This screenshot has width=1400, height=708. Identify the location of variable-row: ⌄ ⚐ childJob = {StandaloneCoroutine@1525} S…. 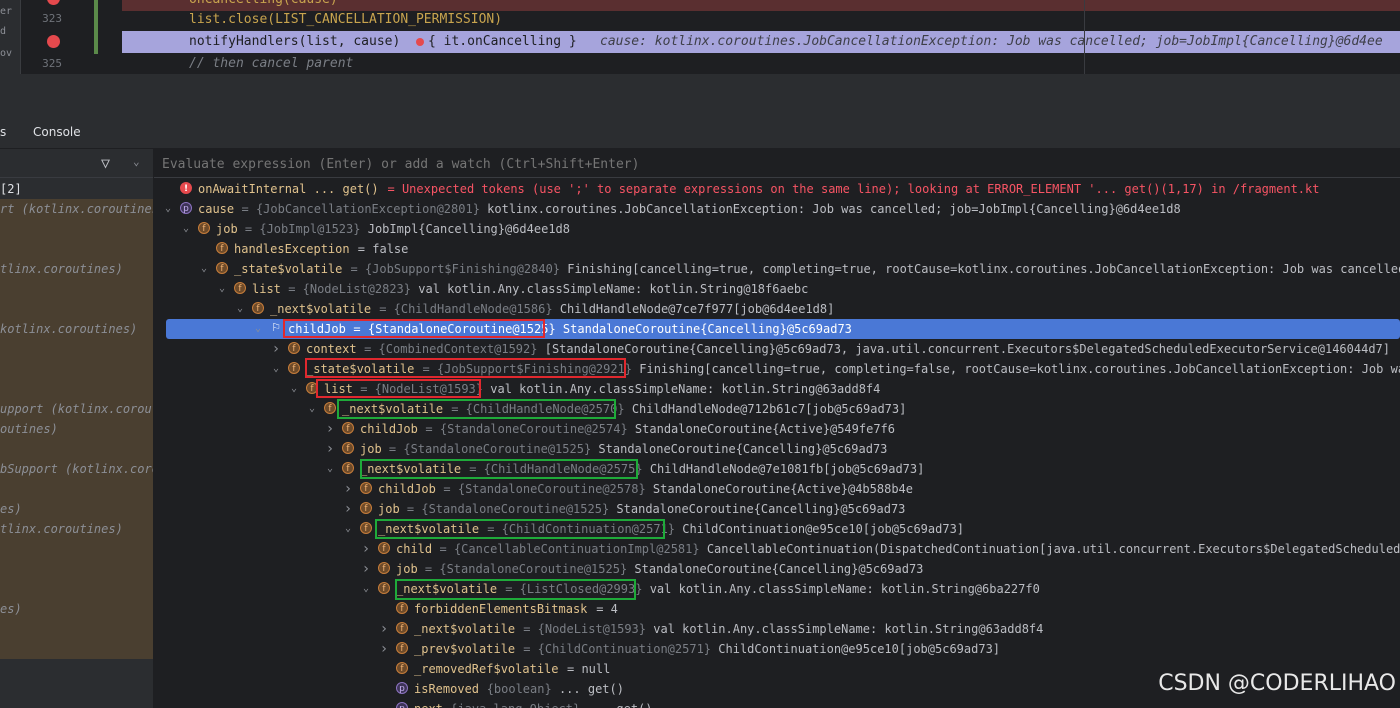
(783, 329).